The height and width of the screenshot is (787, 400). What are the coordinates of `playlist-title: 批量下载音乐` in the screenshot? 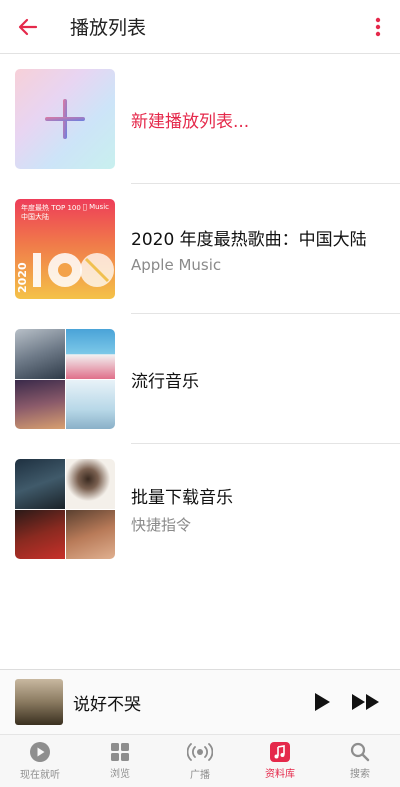 It's located at (182, 498).